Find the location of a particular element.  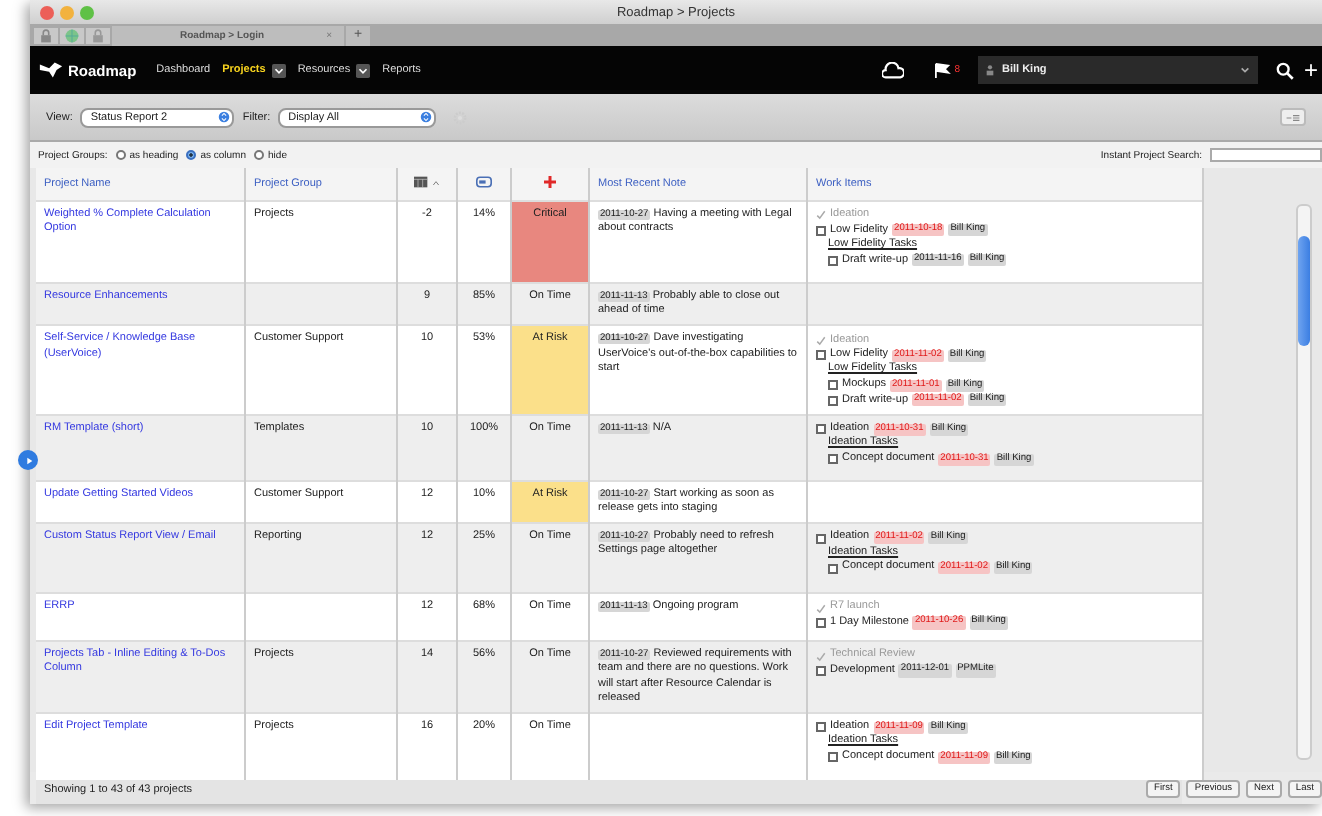

search-field is located at coordinates (1266, 155).